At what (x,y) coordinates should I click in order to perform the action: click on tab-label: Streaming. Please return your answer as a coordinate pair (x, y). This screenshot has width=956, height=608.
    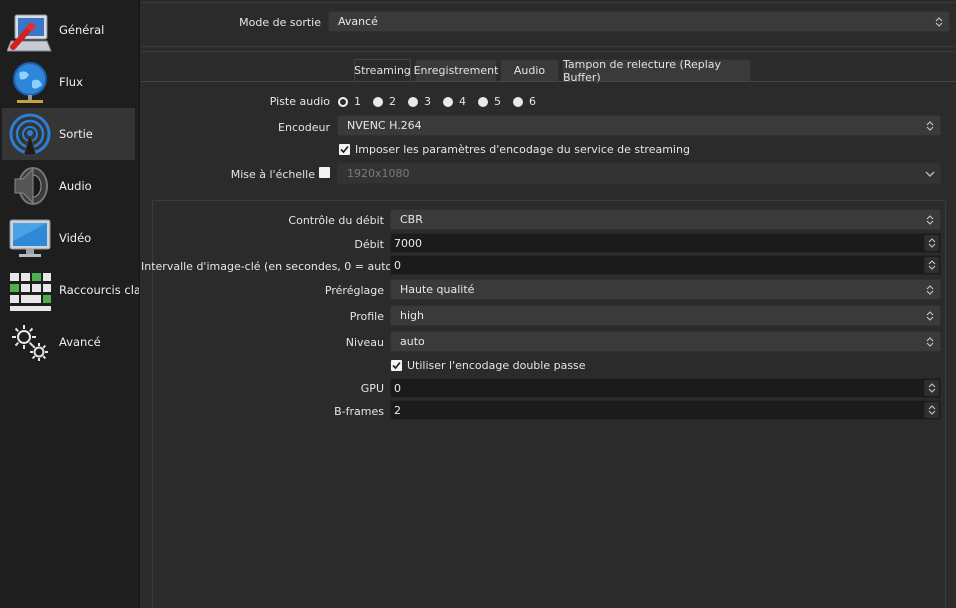
    Looking at the image, I should click on (382, 70).